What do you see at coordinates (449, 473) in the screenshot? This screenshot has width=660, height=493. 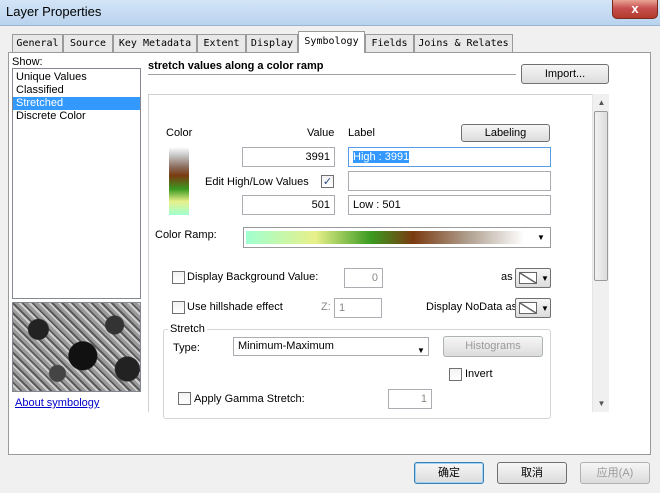 I see `ok-button: 确定` at bounding box center [449, 473].